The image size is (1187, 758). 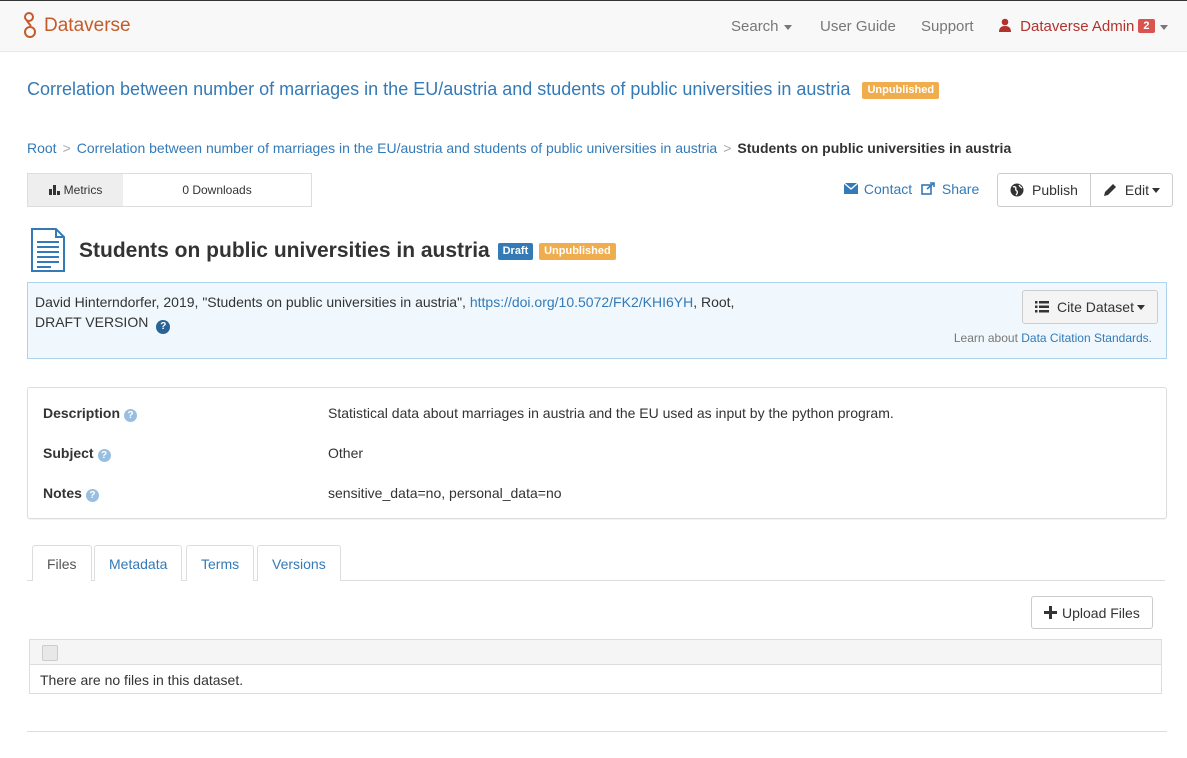 What do you see at coordinates (138, 563) in the screenshot?
I see `tab-metadata: Metadata` at bounding box center [138, 563].